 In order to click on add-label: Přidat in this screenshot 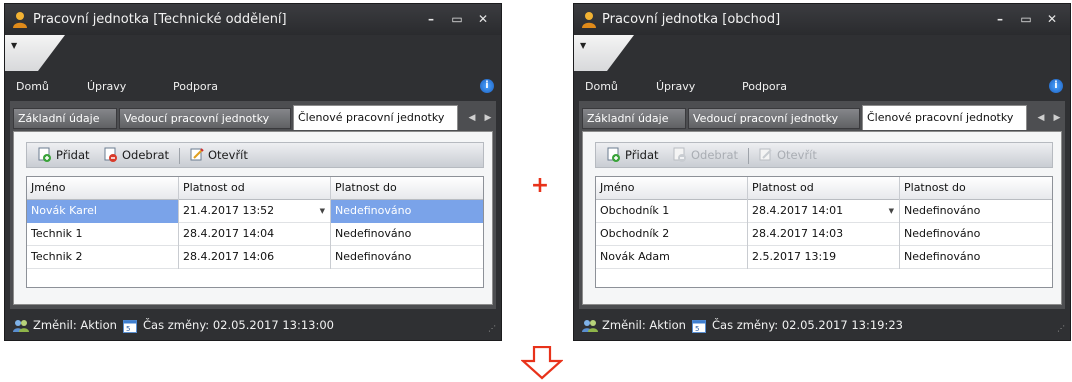, I will do `click(73, 155)`.